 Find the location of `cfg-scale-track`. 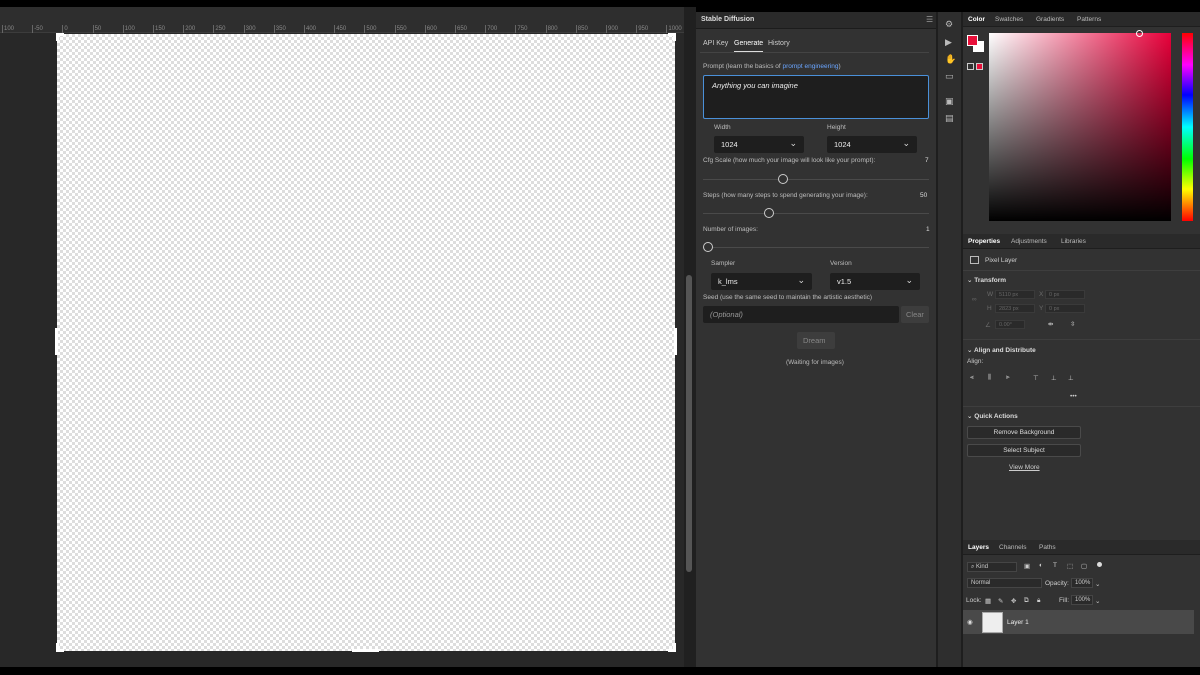

cfg-scale-track is located at coordinates (816, 179).